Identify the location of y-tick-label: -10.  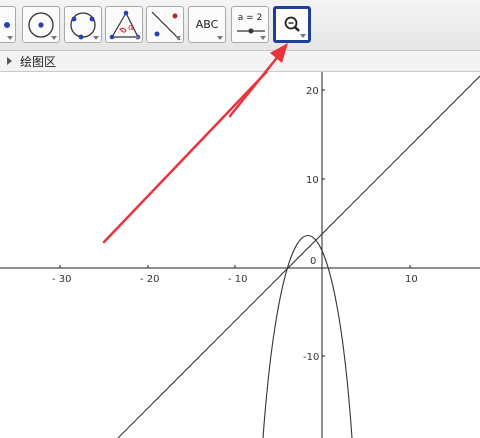
(311, 357).